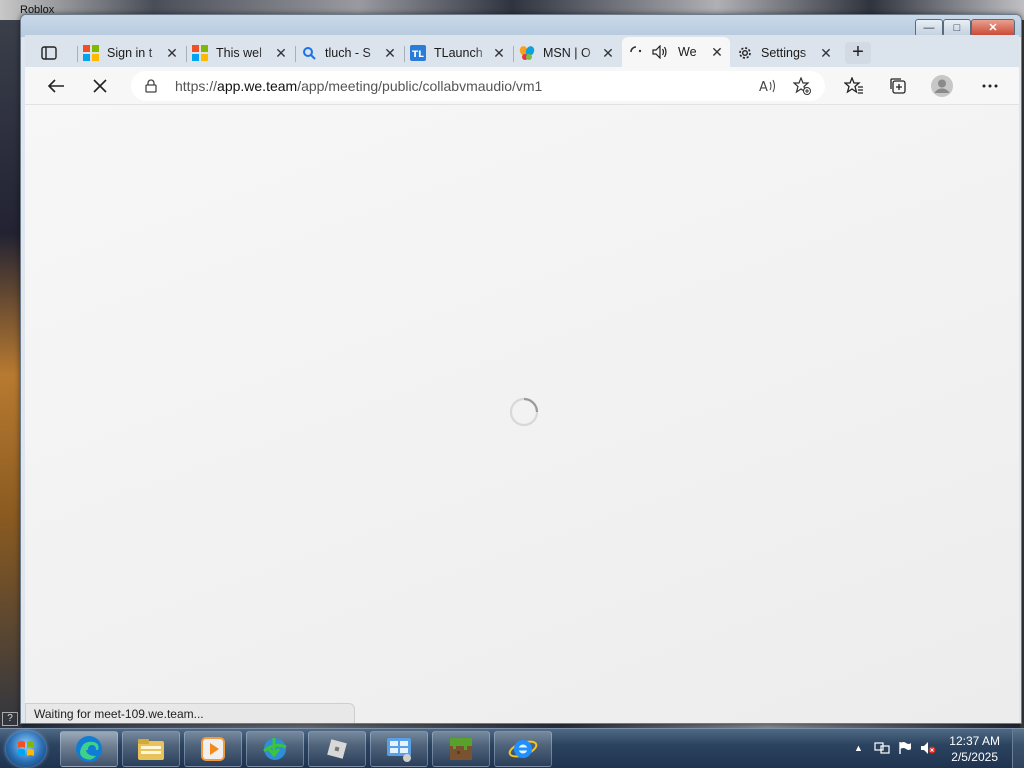 This screenshot has width=1024, height=768. I want to click on file-explorer-taskbar-icon, so click(151, 749).